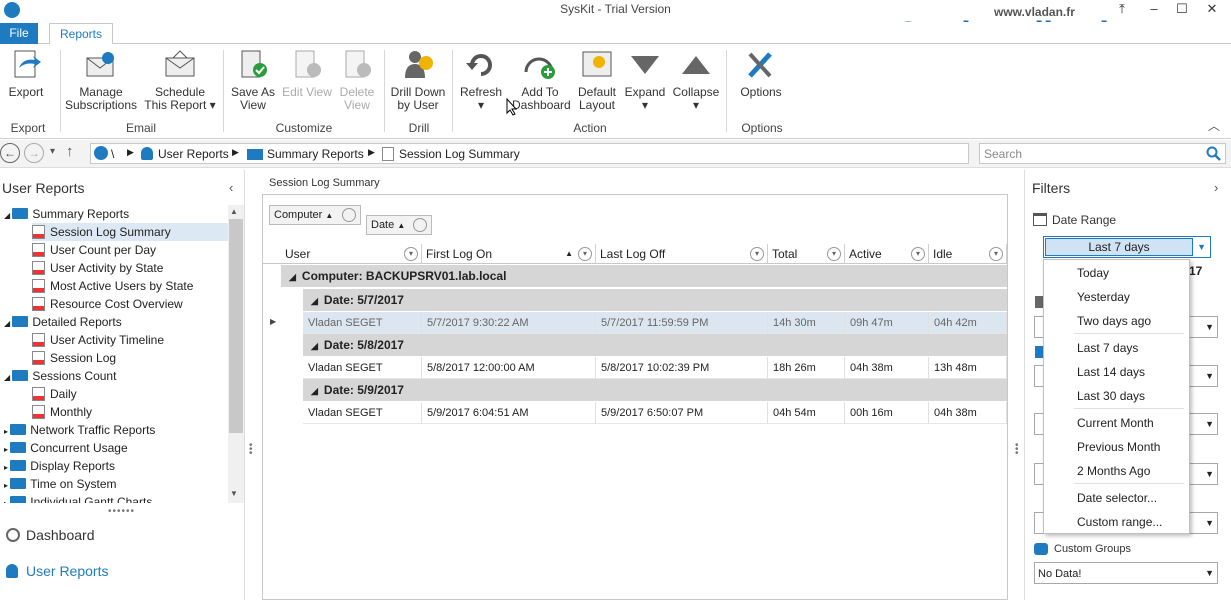 The width and height of the screenshot is (1231, 600). I want to click on forward-icon: →, so click(34, 153).